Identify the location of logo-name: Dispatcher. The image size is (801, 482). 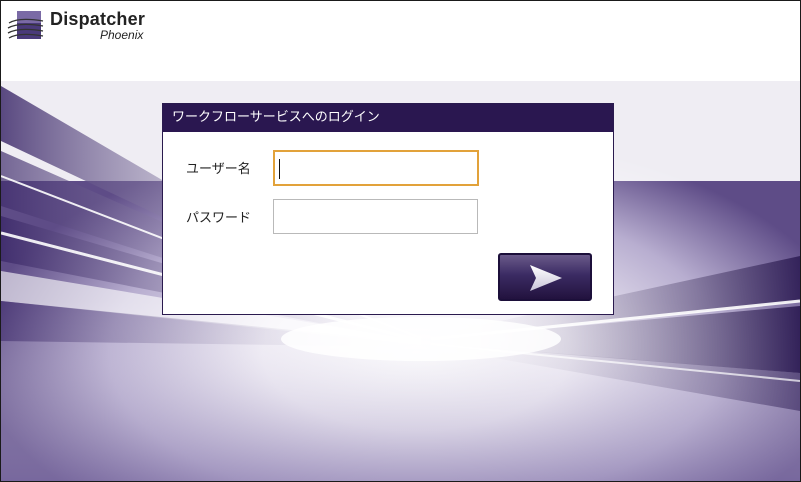
(98, 19).